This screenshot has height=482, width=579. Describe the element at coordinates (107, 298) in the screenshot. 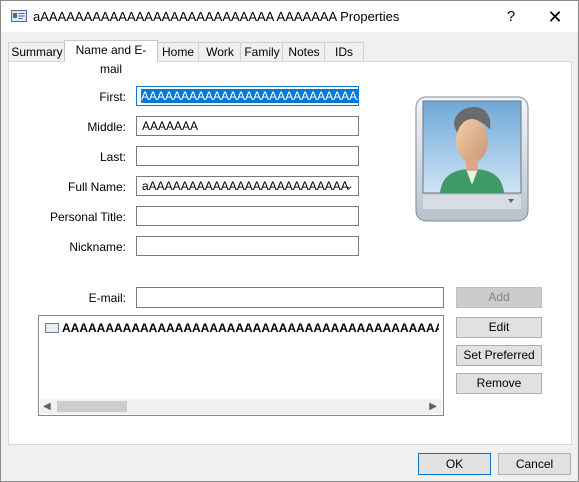

I see `email-label: E-mail:` at that location.